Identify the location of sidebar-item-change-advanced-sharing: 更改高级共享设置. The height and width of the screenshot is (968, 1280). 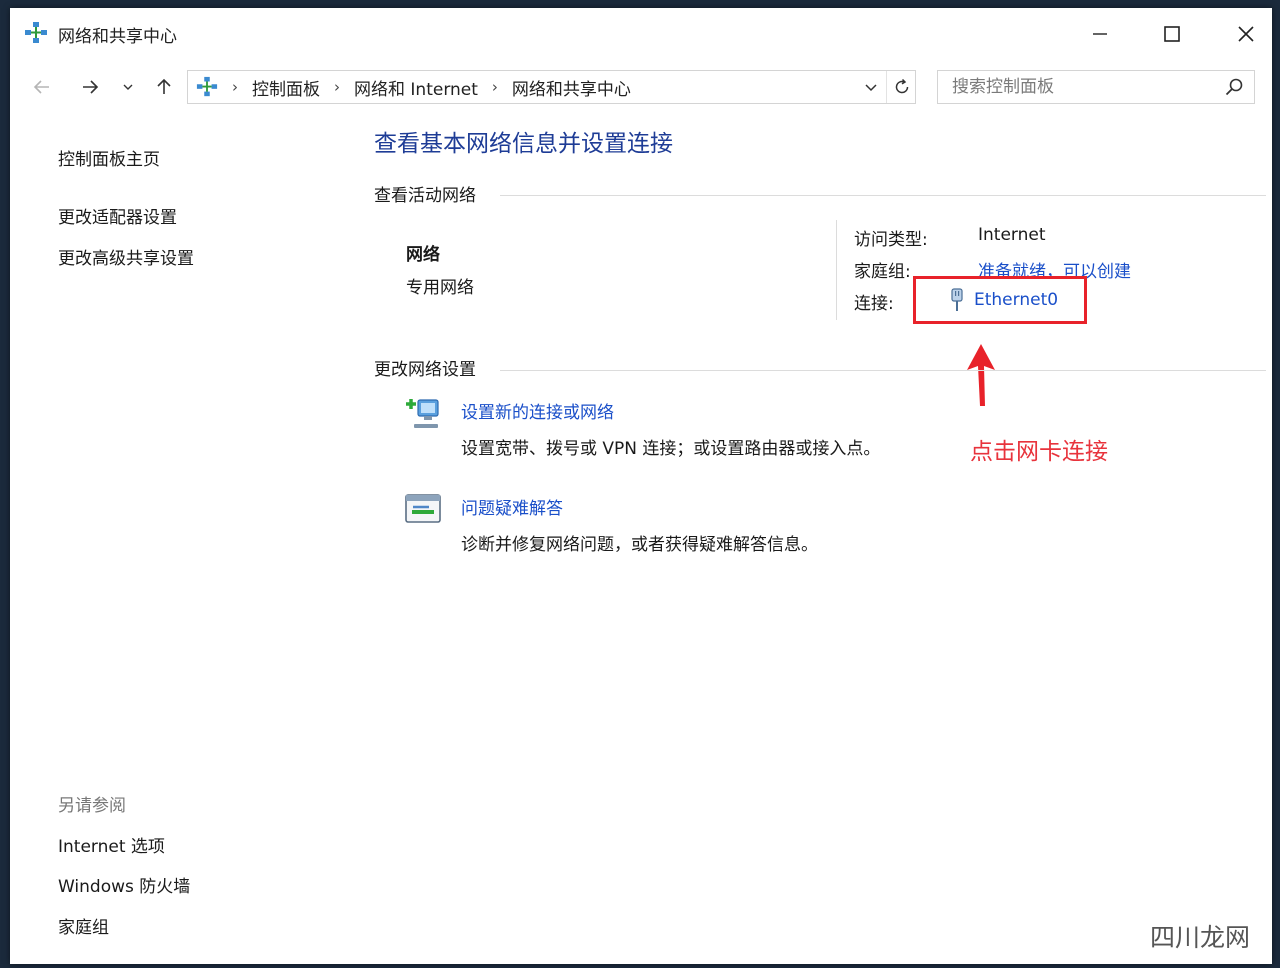
(126, 256).